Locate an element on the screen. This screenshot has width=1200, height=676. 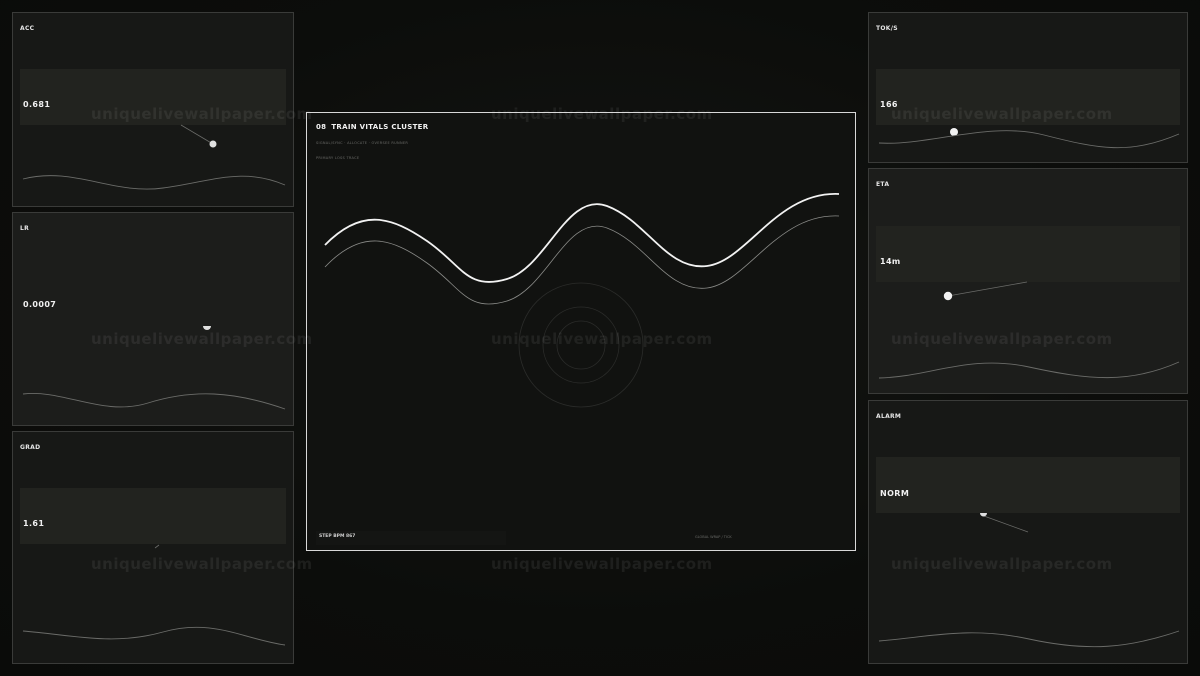
lr-graphic is located at coordinates (154, 368).